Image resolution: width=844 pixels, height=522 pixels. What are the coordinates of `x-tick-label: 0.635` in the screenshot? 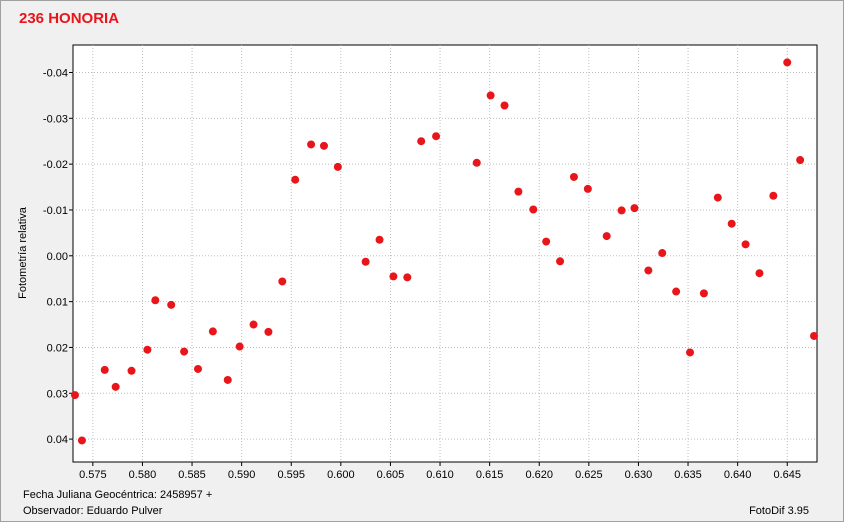 It's located at (688, 475).